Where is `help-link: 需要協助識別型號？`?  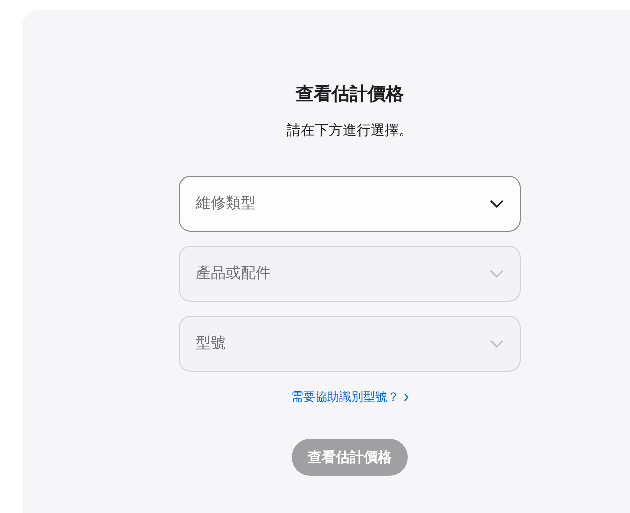
help-link: 需要協助識別型號？ is located at coordinates (350, 397).